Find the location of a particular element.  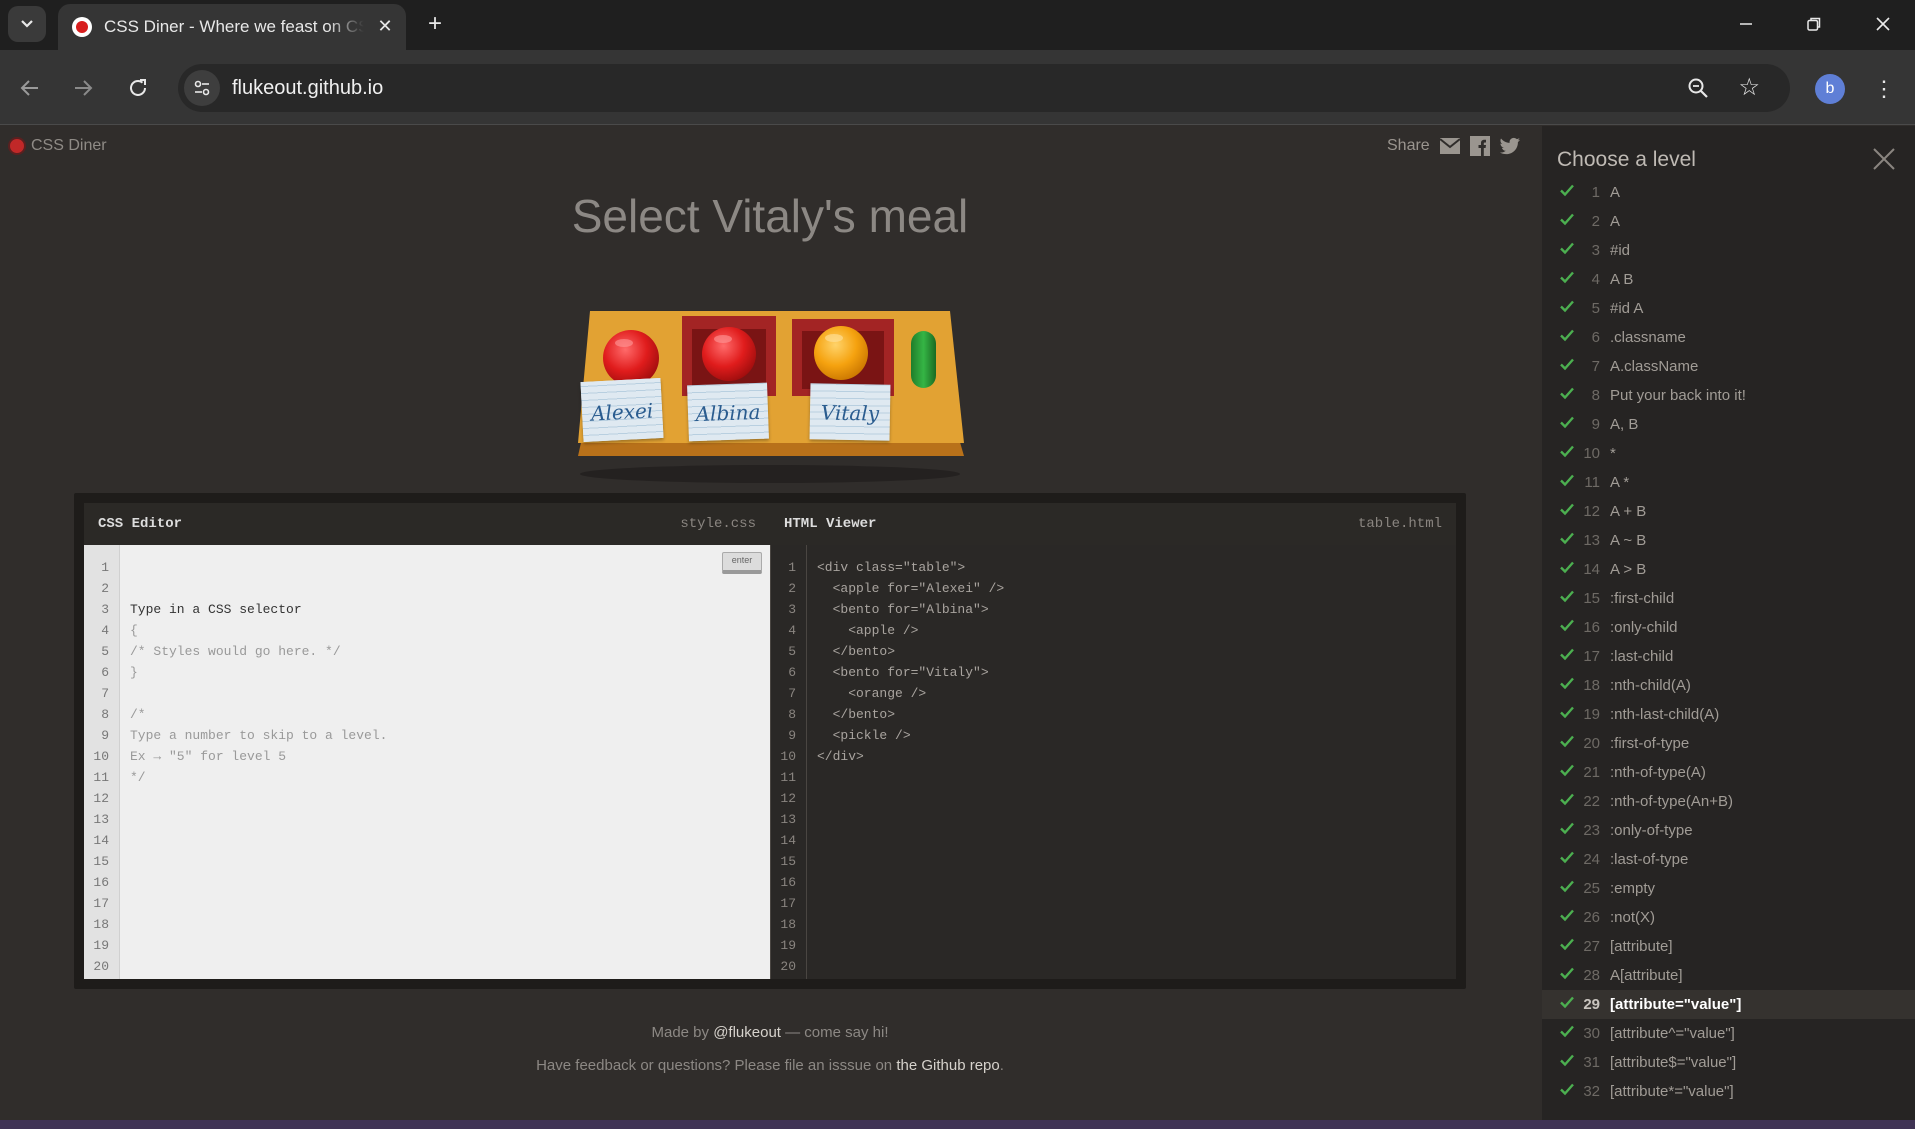

level-number: 18 is located at coordinates (1591, 685).